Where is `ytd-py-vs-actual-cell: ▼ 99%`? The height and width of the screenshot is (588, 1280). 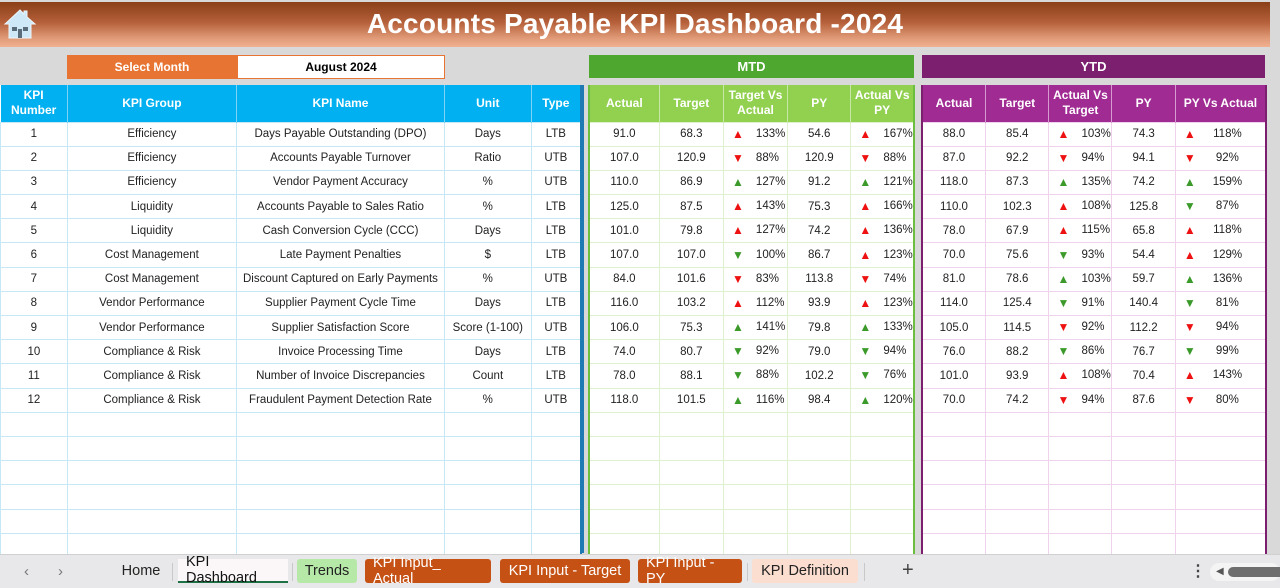 ytd-py-vs-actual-cell: ▼ 99% is located at coordinates (1220, 352).